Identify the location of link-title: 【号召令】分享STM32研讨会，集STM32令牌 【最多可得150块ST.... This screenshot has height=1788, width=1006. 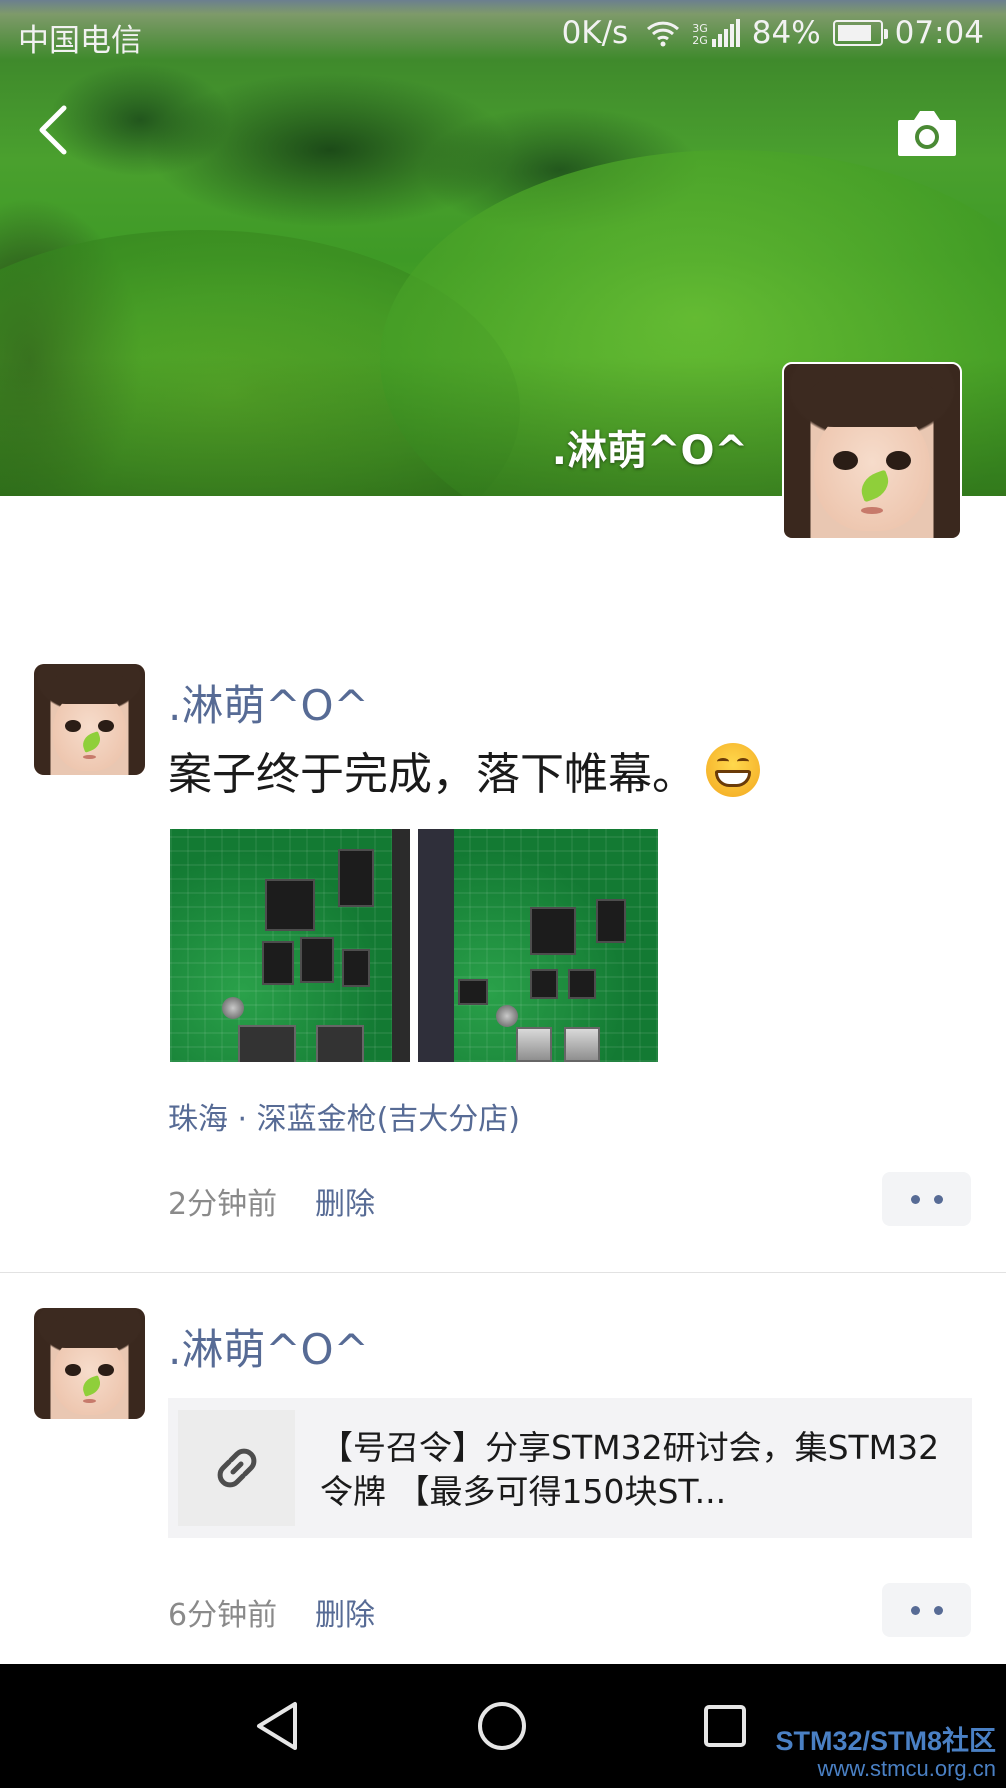
(630, 1469).